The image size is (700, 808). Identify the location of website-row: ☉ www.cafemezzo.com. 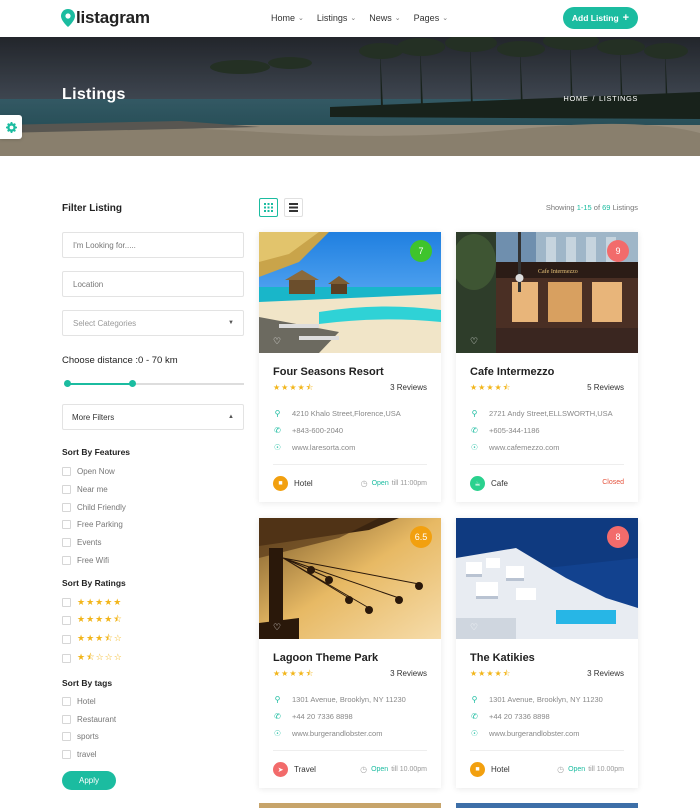
(515, 447).